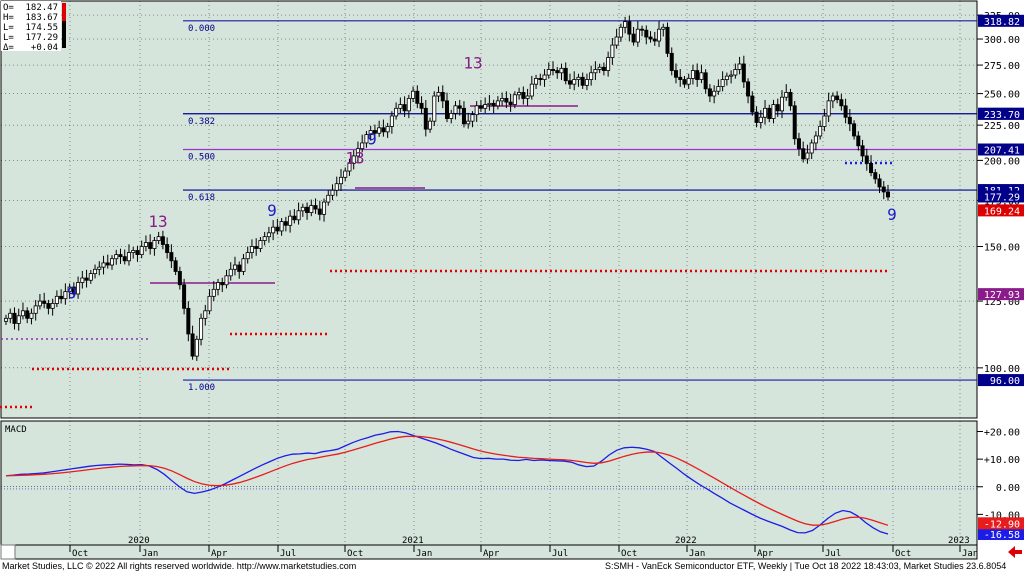 The height and width of the screenshot is (577, 1024). I want to click on fib-level-label: 0.500, so click(201, 158).